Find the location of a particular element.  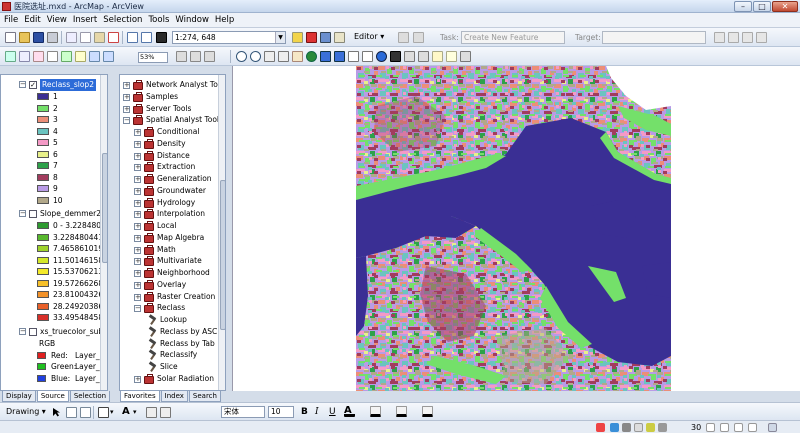

layer-name: Reclass_slop2 is located at coordinates (68, 85).